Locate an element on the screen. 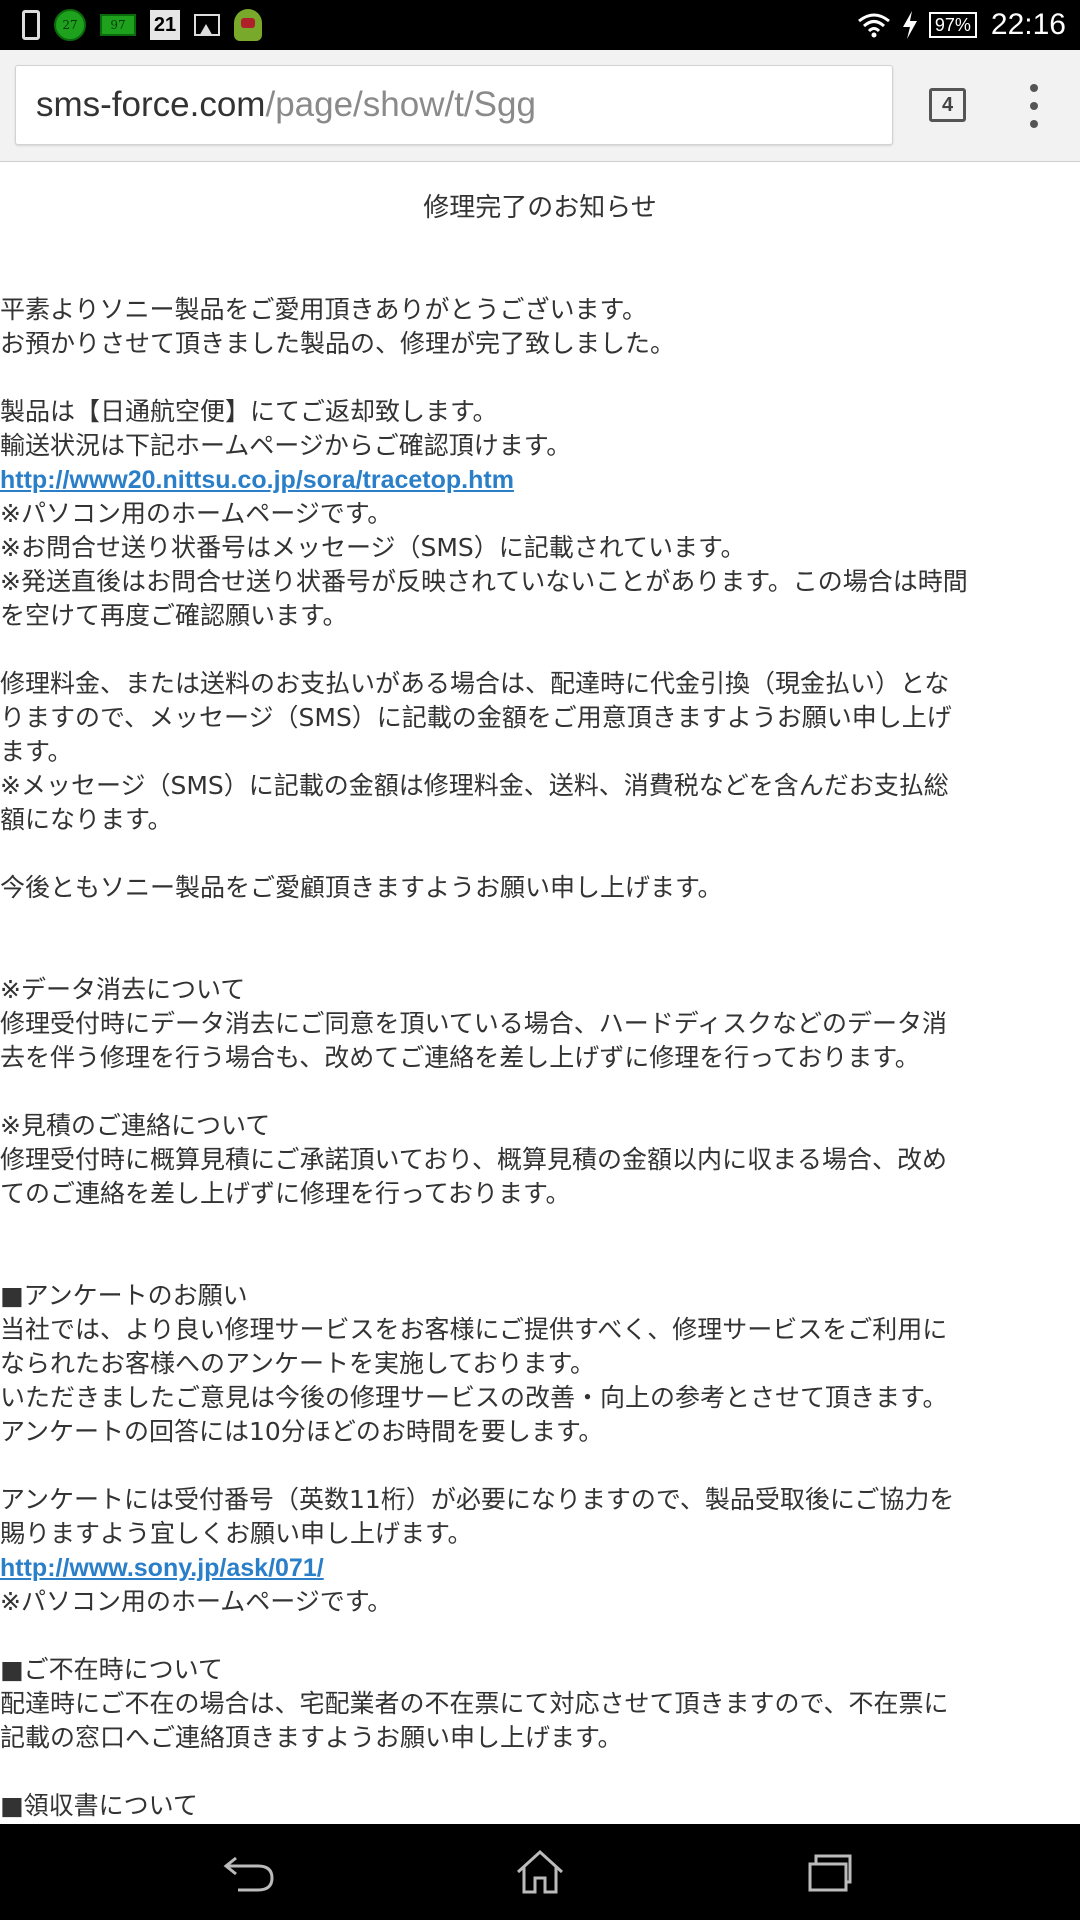 The height and width of the screenshot is (1920, 1080). url-bar: sms-force.com/page/show/t/Sgg is located at coordinates (454, 105).